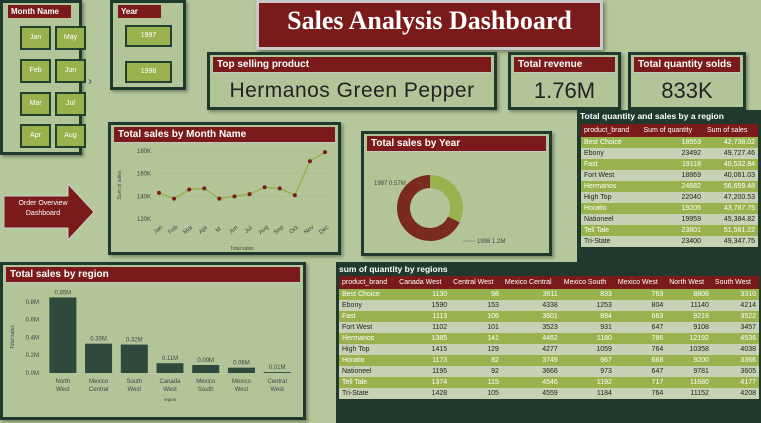 The height and width of the screenshot is (423, 761). I want to click on data-point, so click(249, 194).